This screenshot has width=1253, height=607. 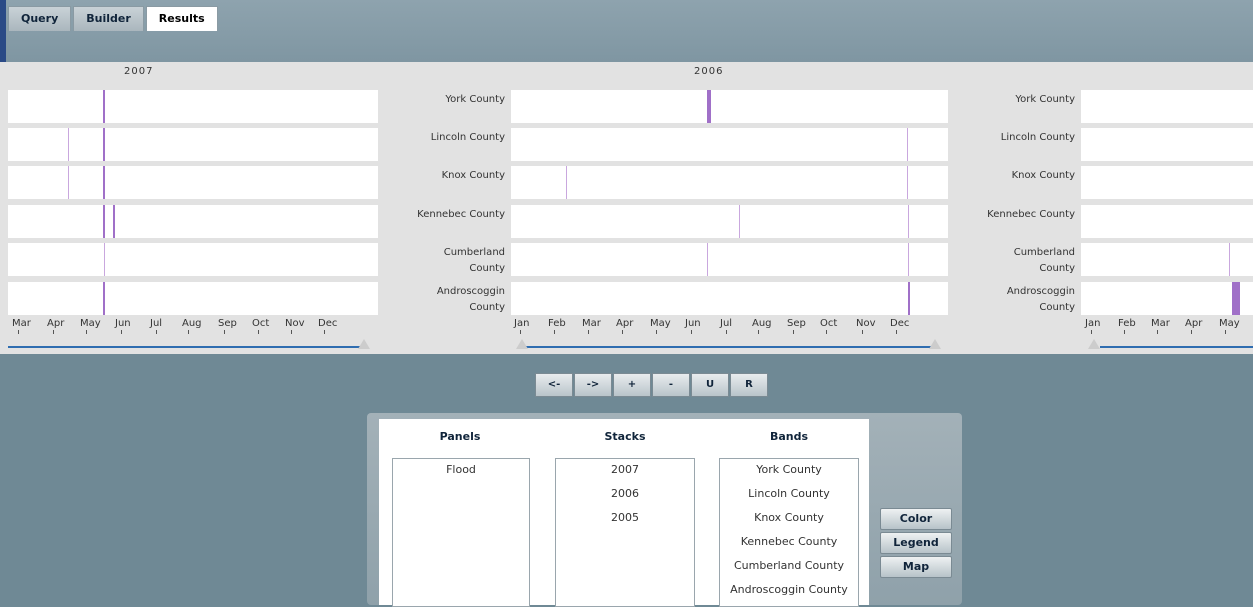 I want to click on band-label: Cumberland County, so click(x=474, y=260).